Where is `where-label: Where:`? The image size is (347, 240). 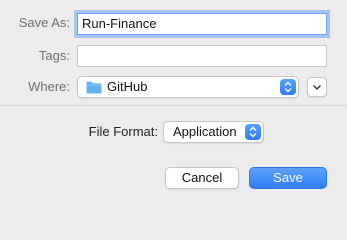
where-label: Where: is located at coordinates (49, 86).